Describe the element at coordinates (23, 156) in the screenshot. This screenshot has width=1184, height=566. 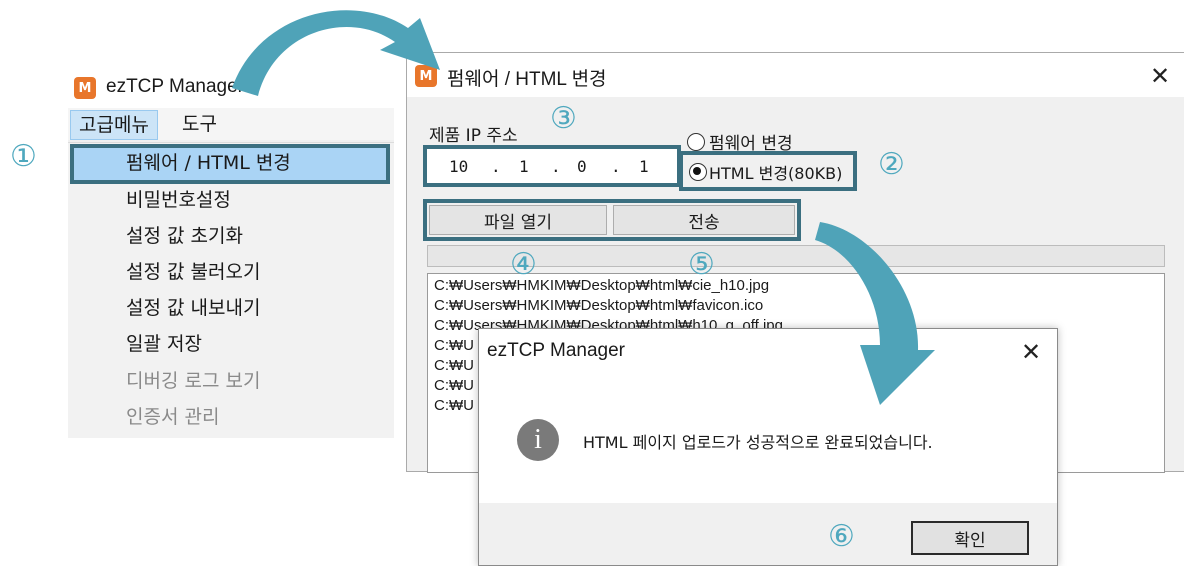
I see `step-number-1: ①` at that location.